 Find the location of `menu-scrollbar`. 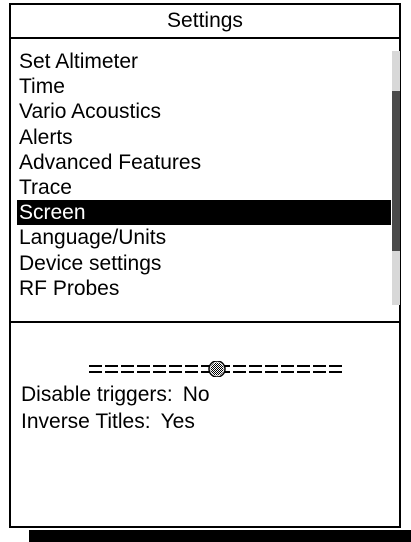

menu-scrollbar is located at coordinates (396, 178).